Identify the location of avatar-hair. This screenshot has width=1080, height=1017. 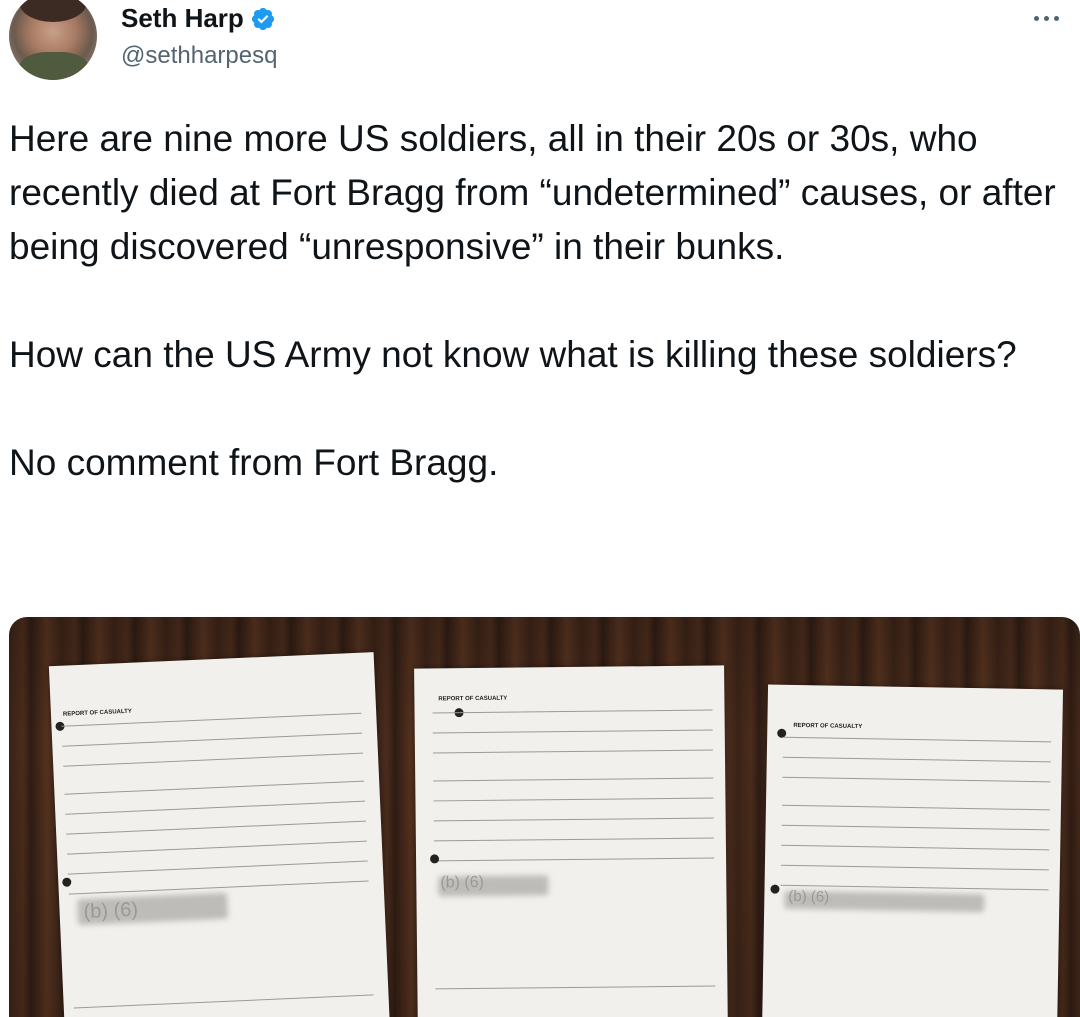
(53, 11).